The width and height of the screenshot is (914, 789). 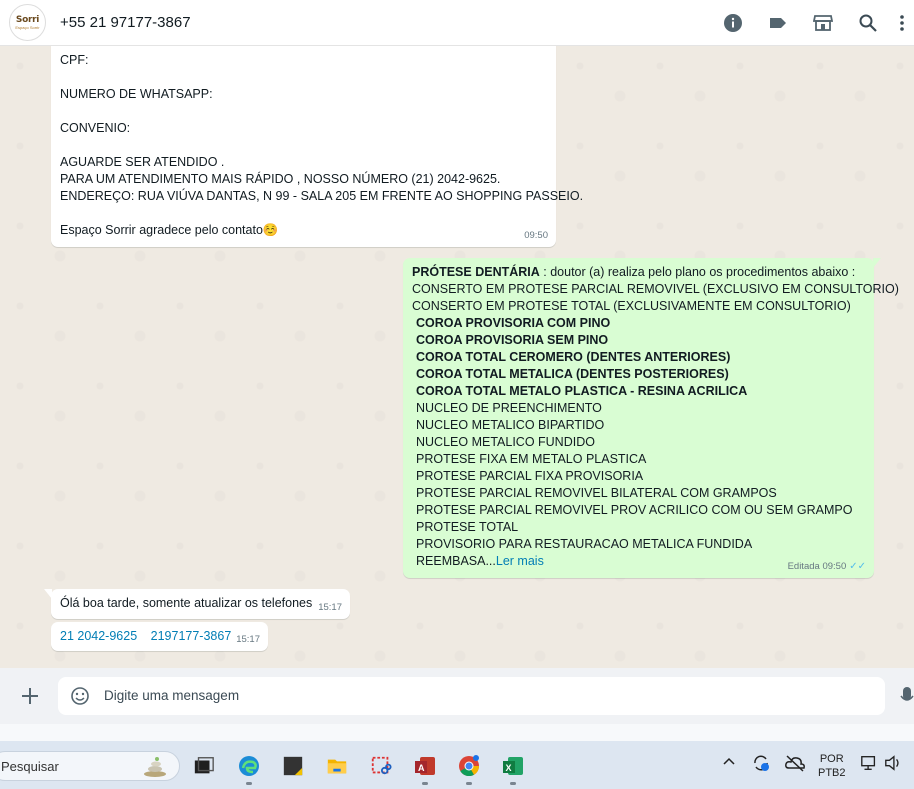 What do you see at coordinates (777, 23) in the screenshot?
I see `label-icon` at bounding box center [777, 23].